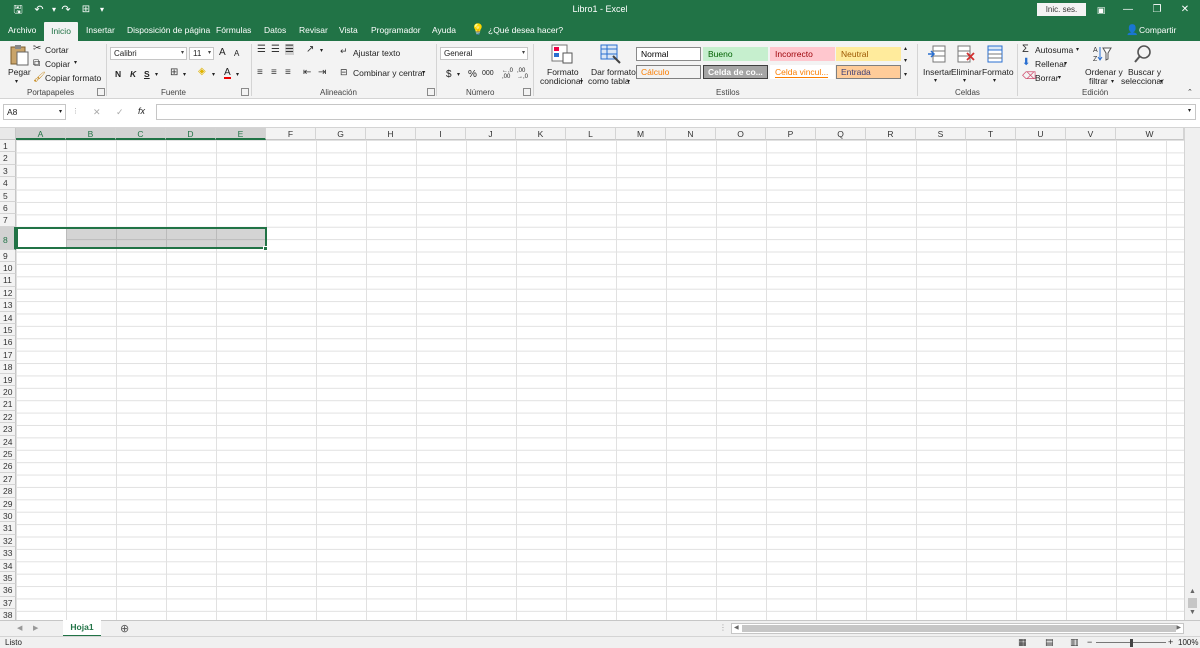 This screenshot has height=648, width=1200. I want to click on column-header-i: I, so click(441, 134).